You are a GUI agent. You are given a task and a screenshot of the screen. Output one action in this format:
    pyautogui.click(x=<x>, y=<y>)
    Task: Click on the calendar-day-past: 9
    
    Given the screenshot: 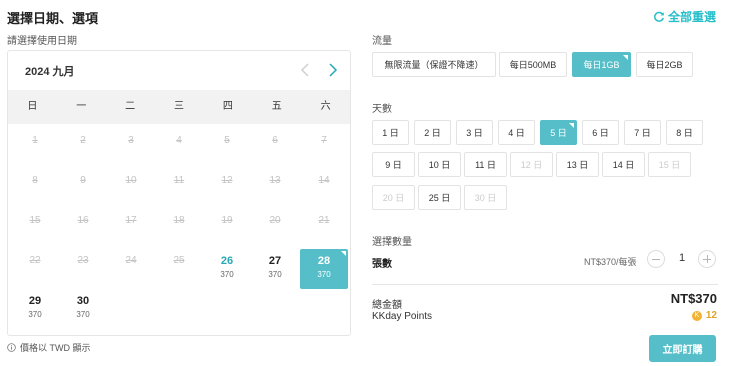 What is the action you would take?
    pyautogui.click(x=83, y=189)
    